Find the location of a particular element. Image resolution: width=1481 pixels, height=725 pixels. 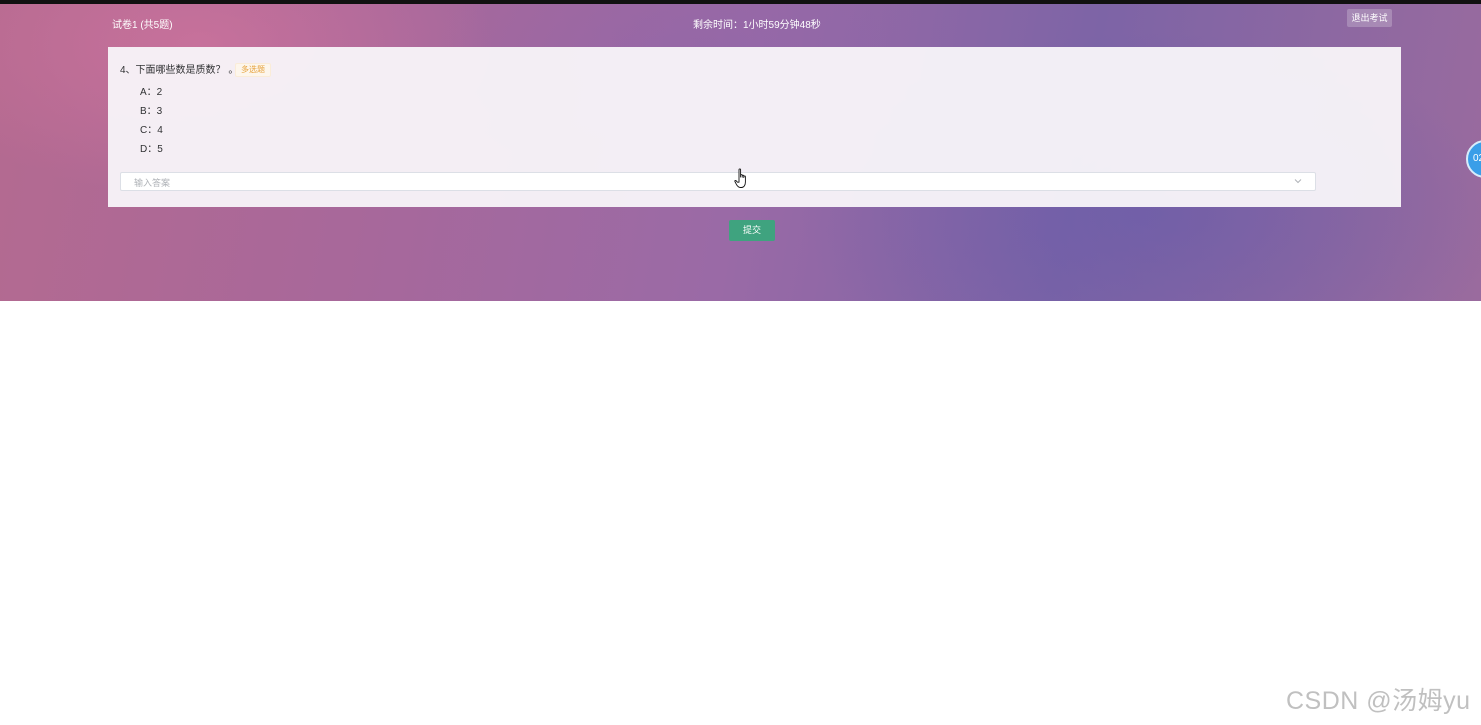

option-c: C：4 is located at coordinates (151, 128).